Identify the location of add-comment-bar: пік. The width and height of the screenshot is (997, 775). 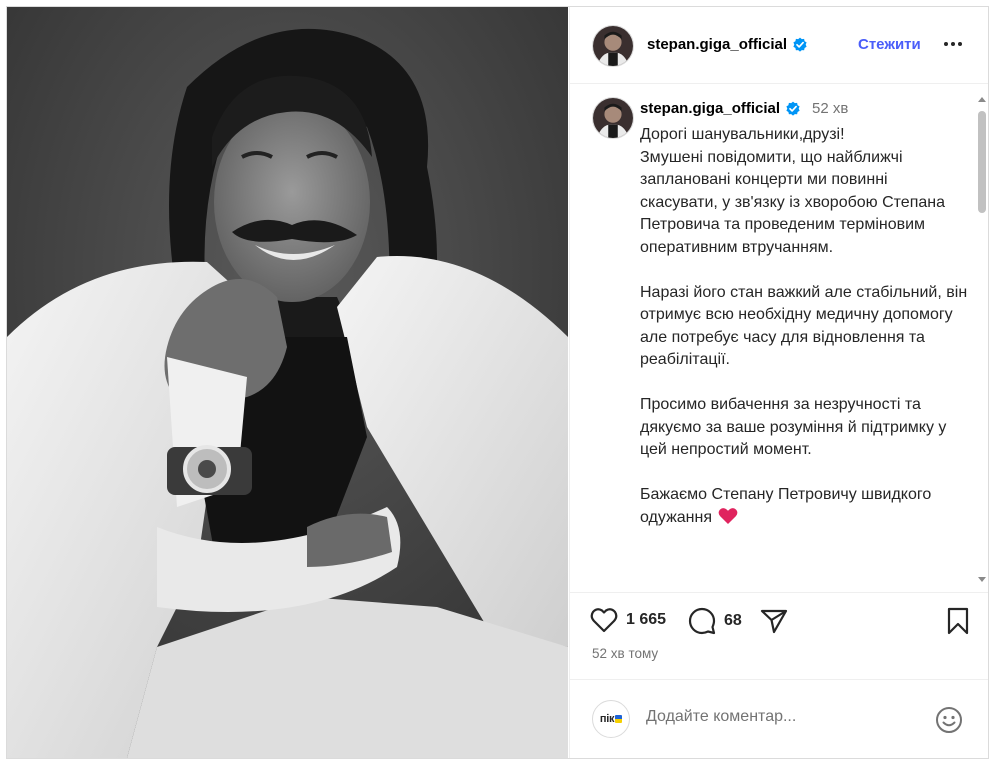
(779, 718).